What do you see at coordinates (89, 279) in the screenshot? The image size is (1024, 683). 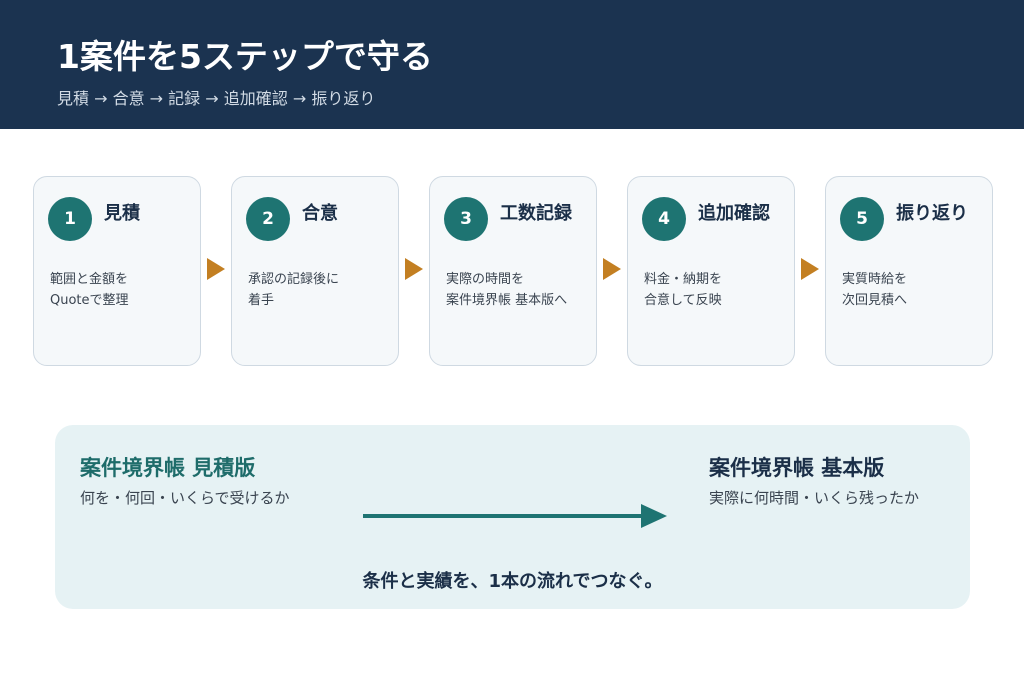 I see `step-description-line: 範囲と金額を` at bounding box center [89, 279].